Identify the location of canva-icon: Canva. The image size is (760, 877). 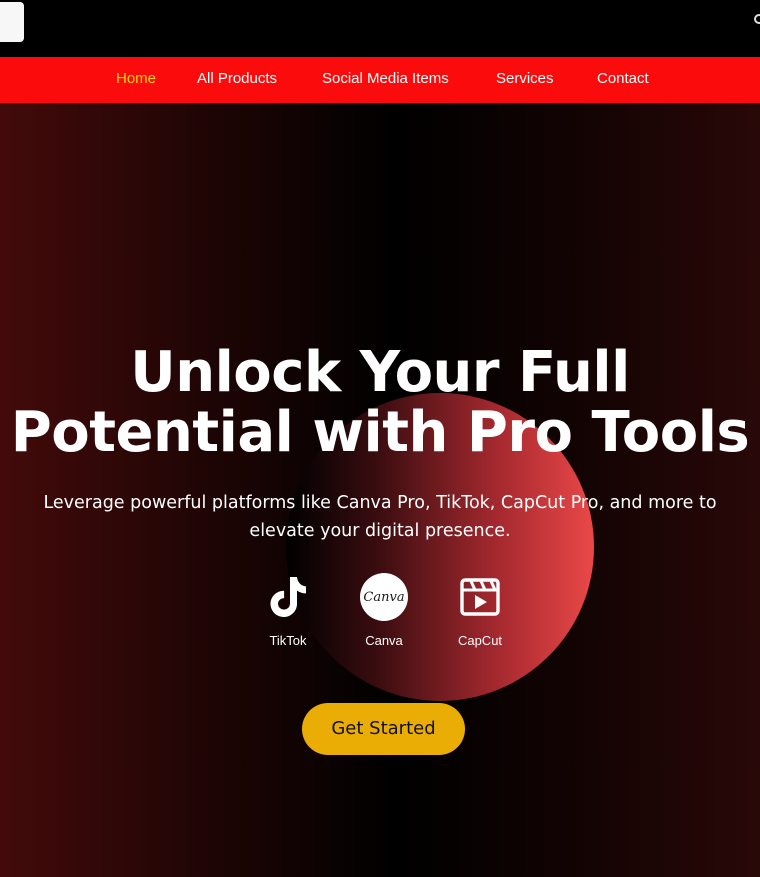
(384, 597).